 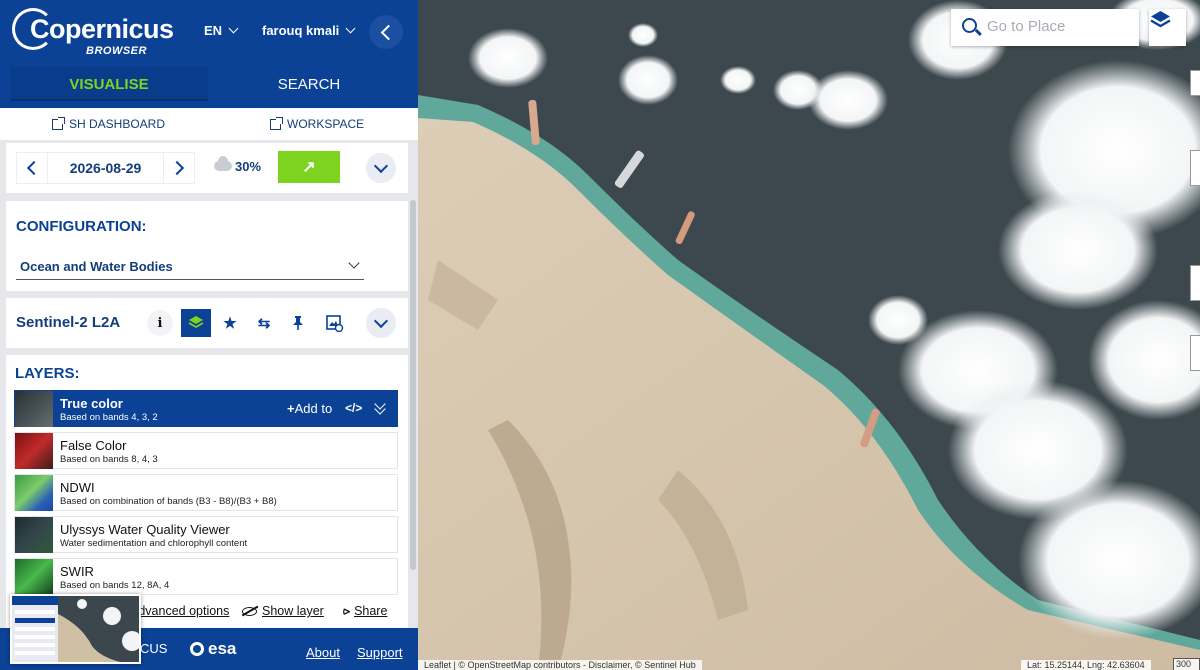 I want to click on layer-name: False Color, so click(x=93, y=445).